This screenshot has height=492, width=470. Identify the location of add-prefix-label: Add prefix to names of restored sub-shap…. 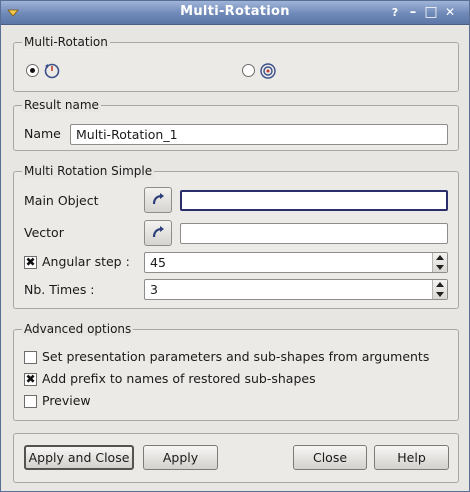
(179, 378).